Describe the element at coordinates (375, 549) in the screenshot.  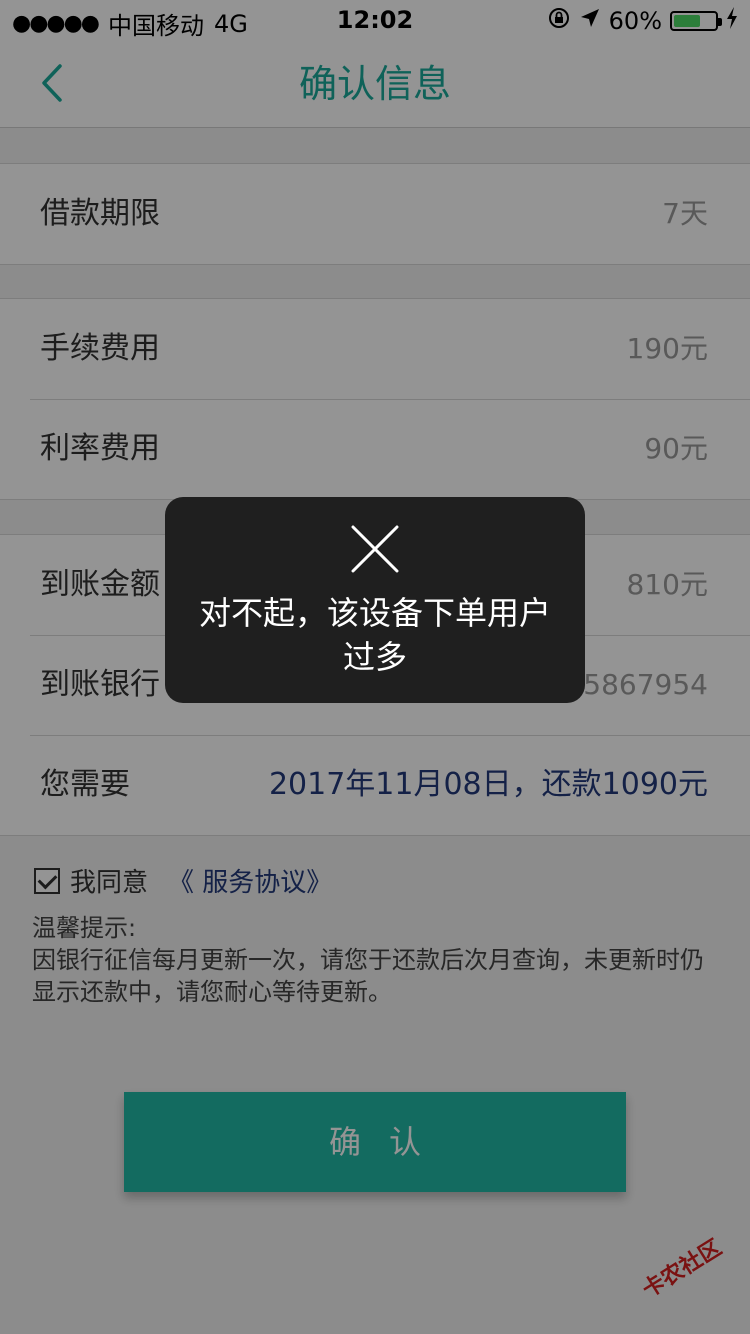
I see `close-x-icon` at that location.